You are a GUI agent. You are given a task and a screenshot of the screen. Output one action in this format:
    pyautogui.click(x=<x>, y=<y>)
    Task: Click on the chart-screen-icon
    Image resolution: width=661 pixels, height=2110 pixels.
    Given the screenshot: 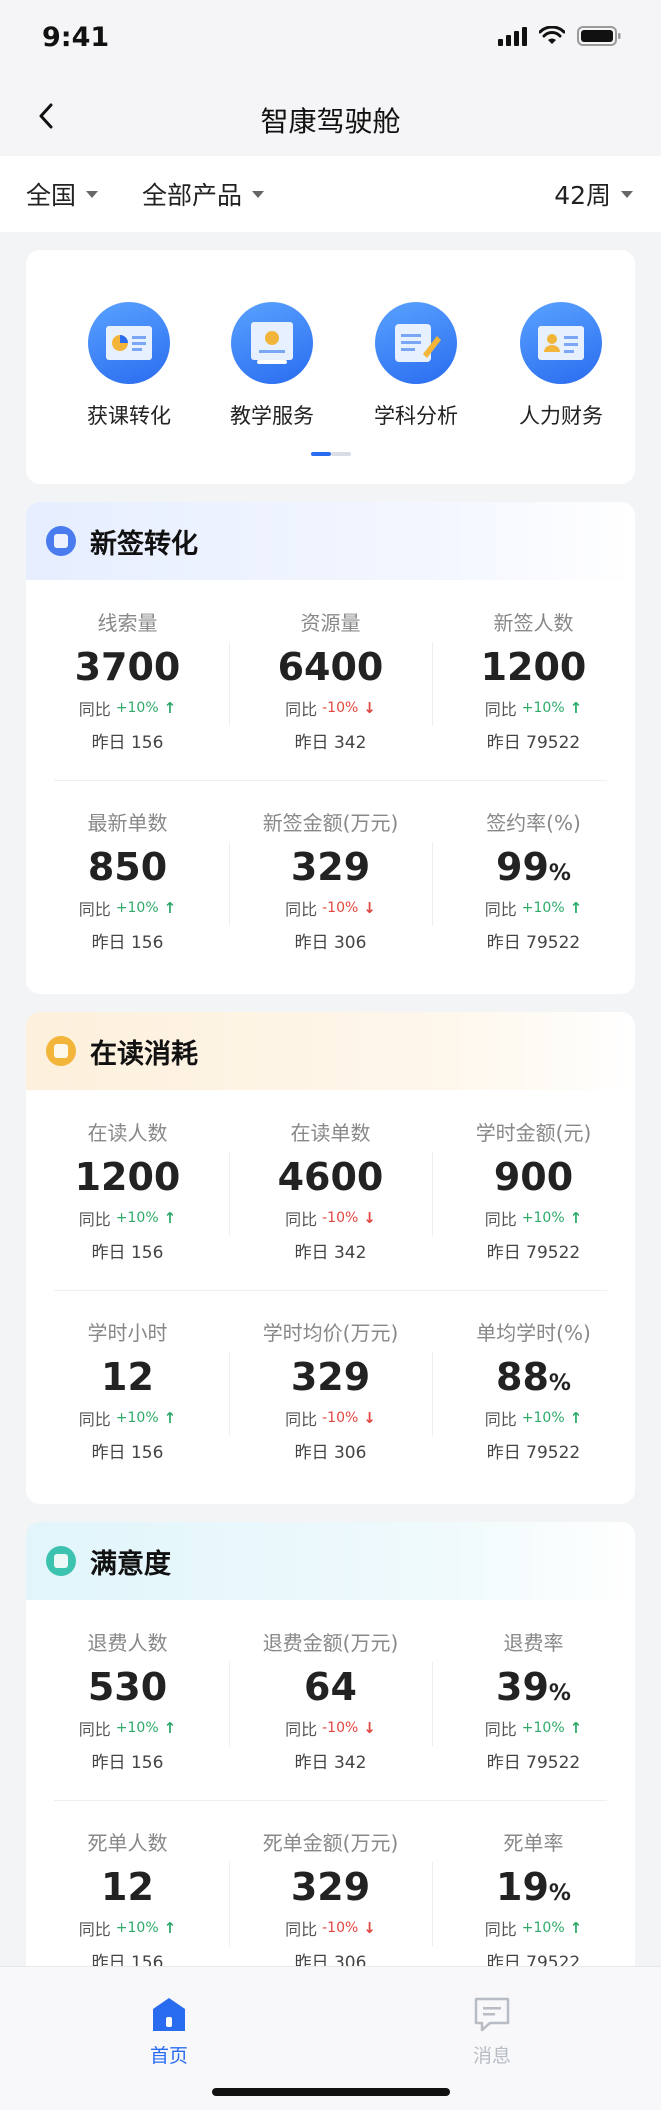 What is the action you would take?
    pyautogui.click(x=129, y=343)
    